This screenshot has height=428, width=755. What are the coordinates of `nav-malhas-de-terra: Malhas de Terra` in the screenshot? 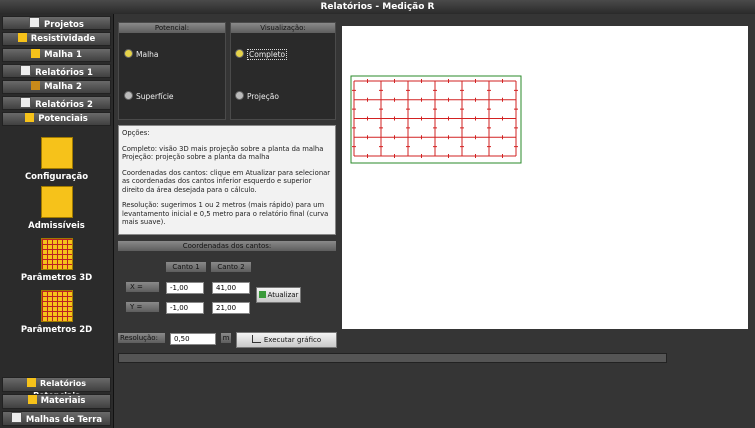 It's located at (56, 418).